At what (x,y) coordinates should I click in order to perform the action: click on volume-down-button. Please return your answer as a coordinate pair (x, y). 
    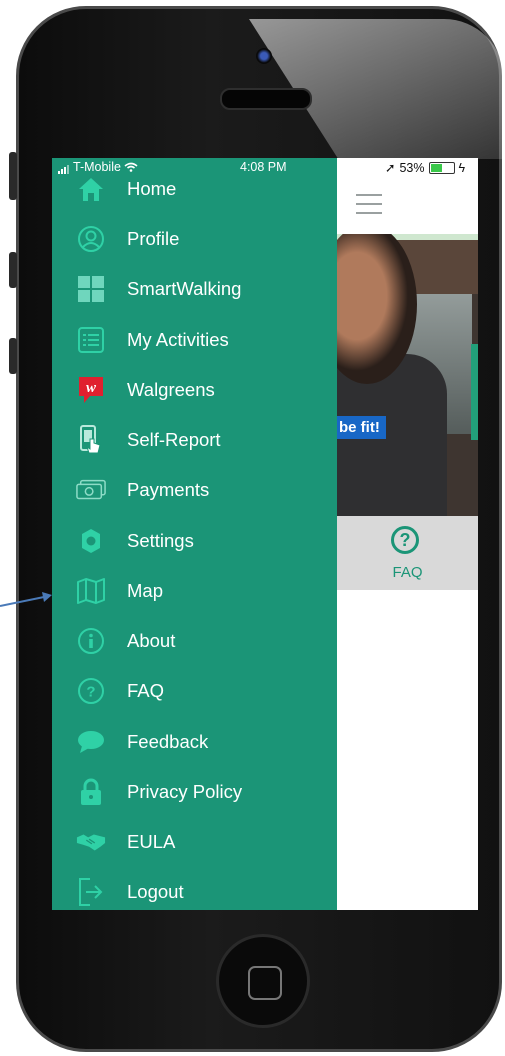
    Looking at the image, I should click on (13, 356).